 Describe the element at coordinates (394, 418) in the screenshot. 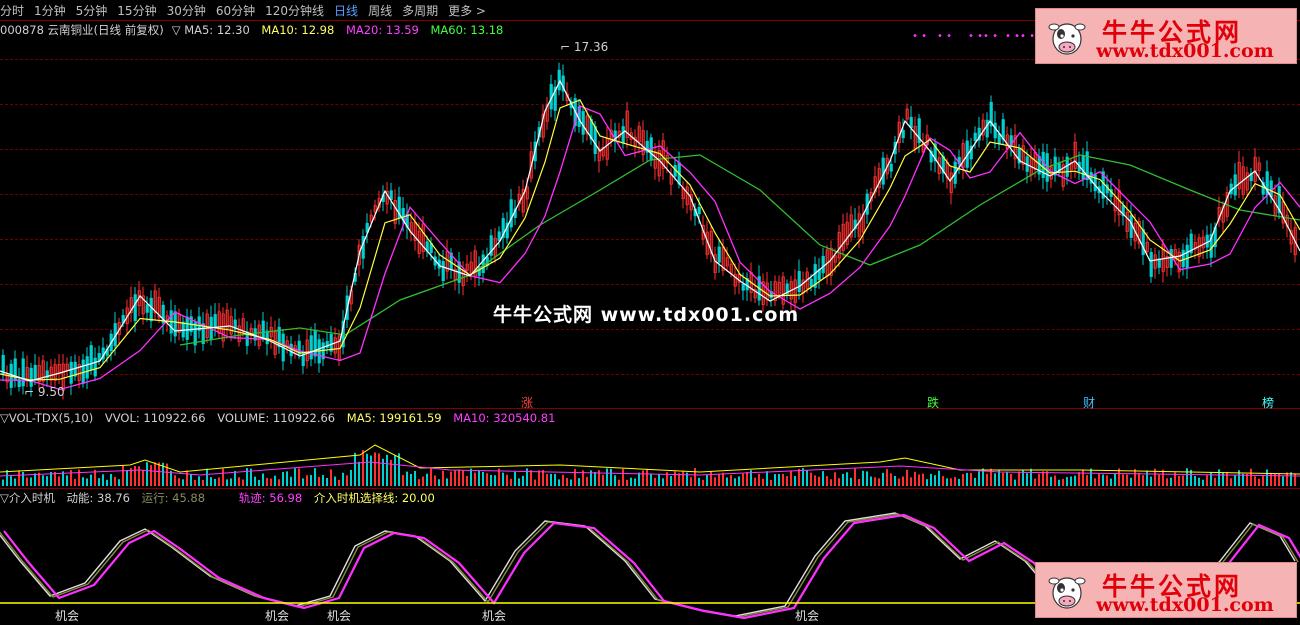

I see `vol-ma5-value: MA5: 199161.59` at that location.